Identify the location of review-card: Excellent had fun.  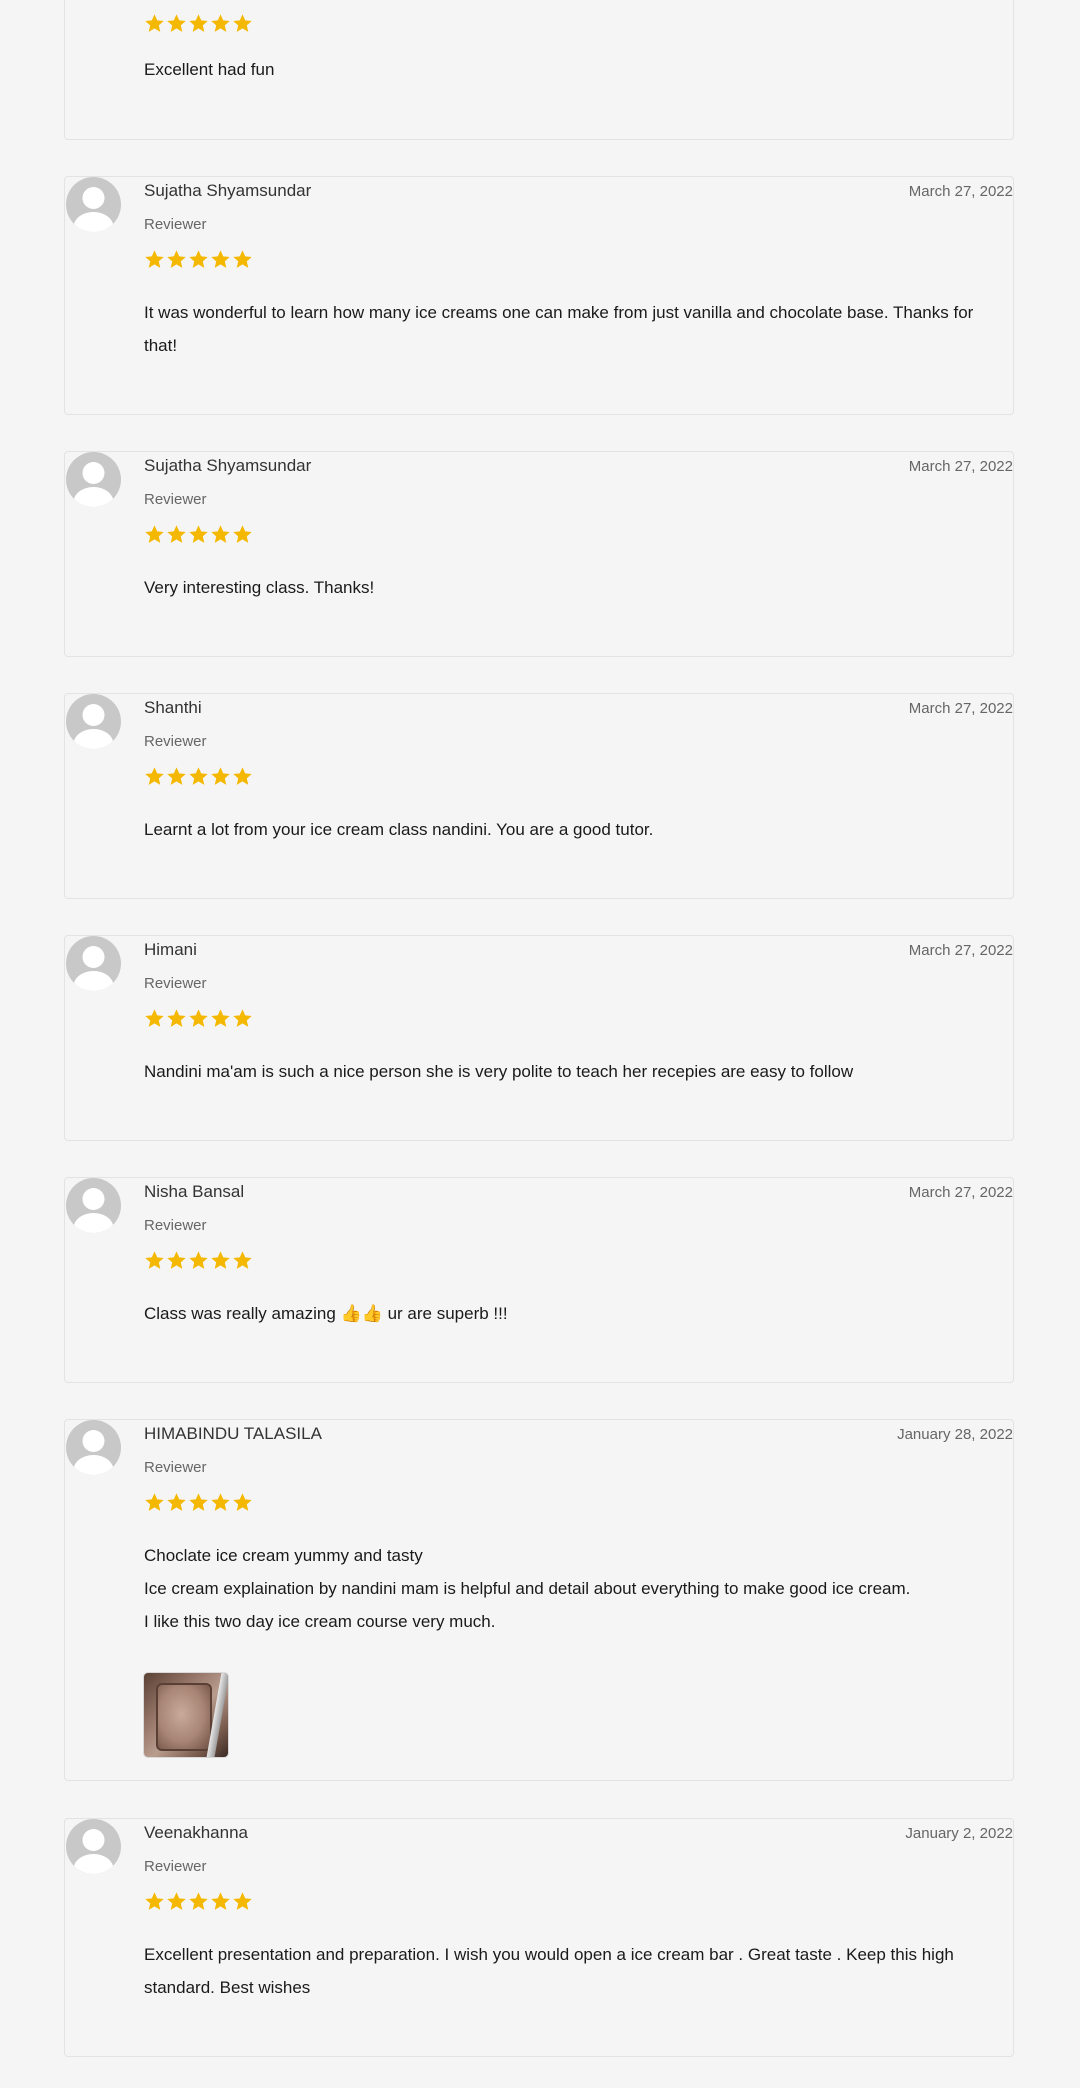
(539, 70).